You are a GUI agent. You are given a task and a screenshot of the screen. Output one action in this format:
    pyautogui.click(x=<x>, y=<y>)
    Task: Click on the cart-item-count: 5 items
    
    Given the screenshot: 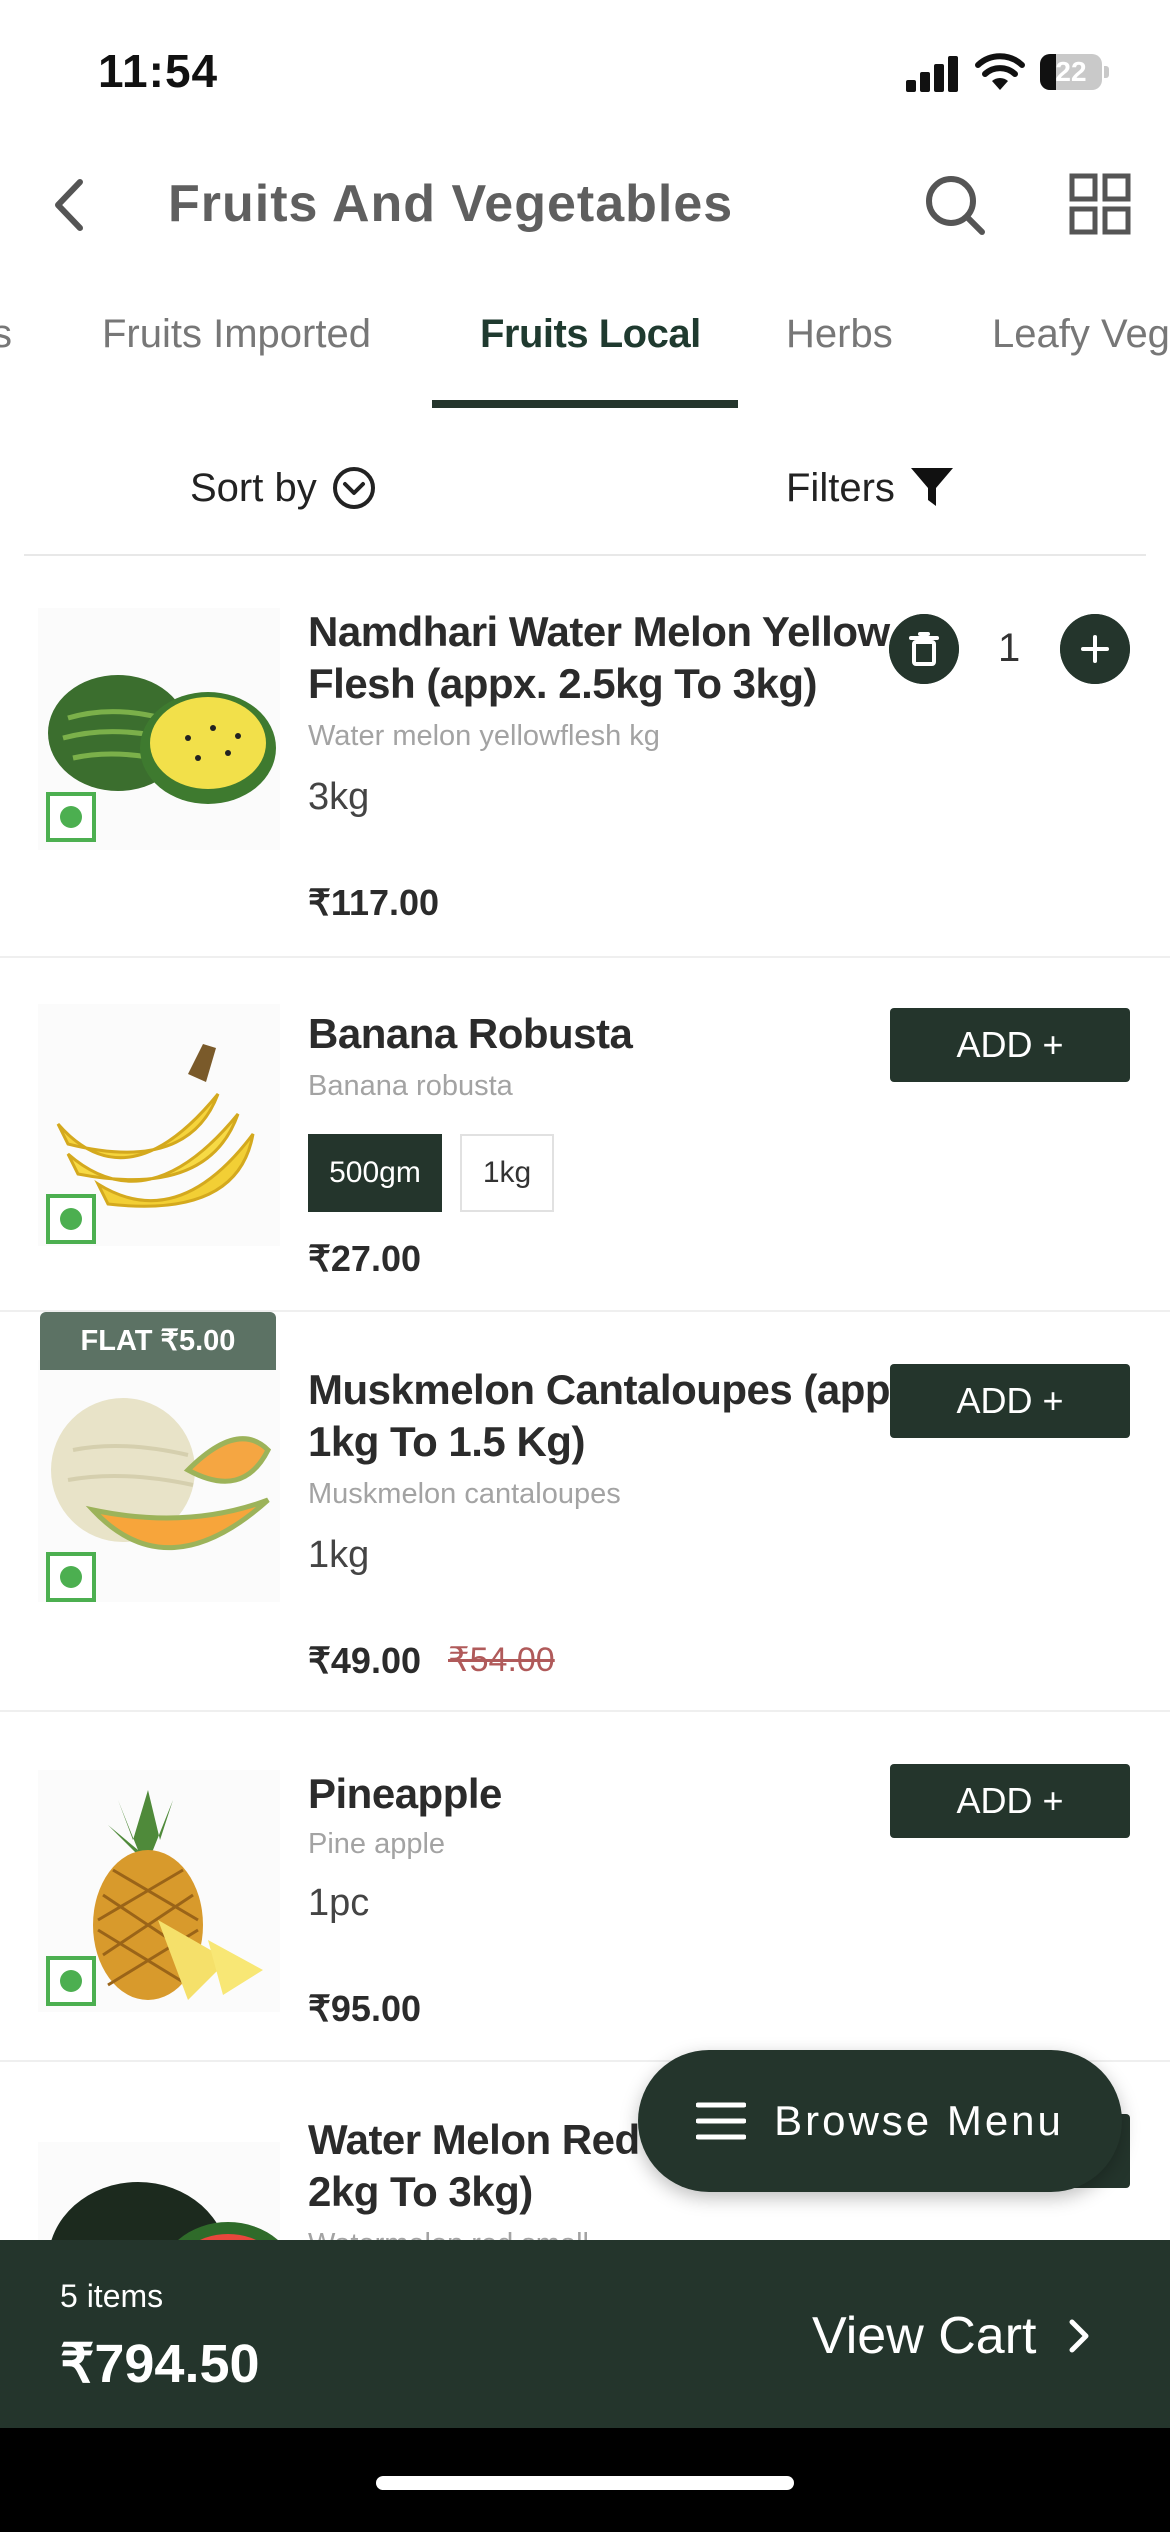 What is the action you would take?
    pyautogui.click(x=112, y=2296)
    